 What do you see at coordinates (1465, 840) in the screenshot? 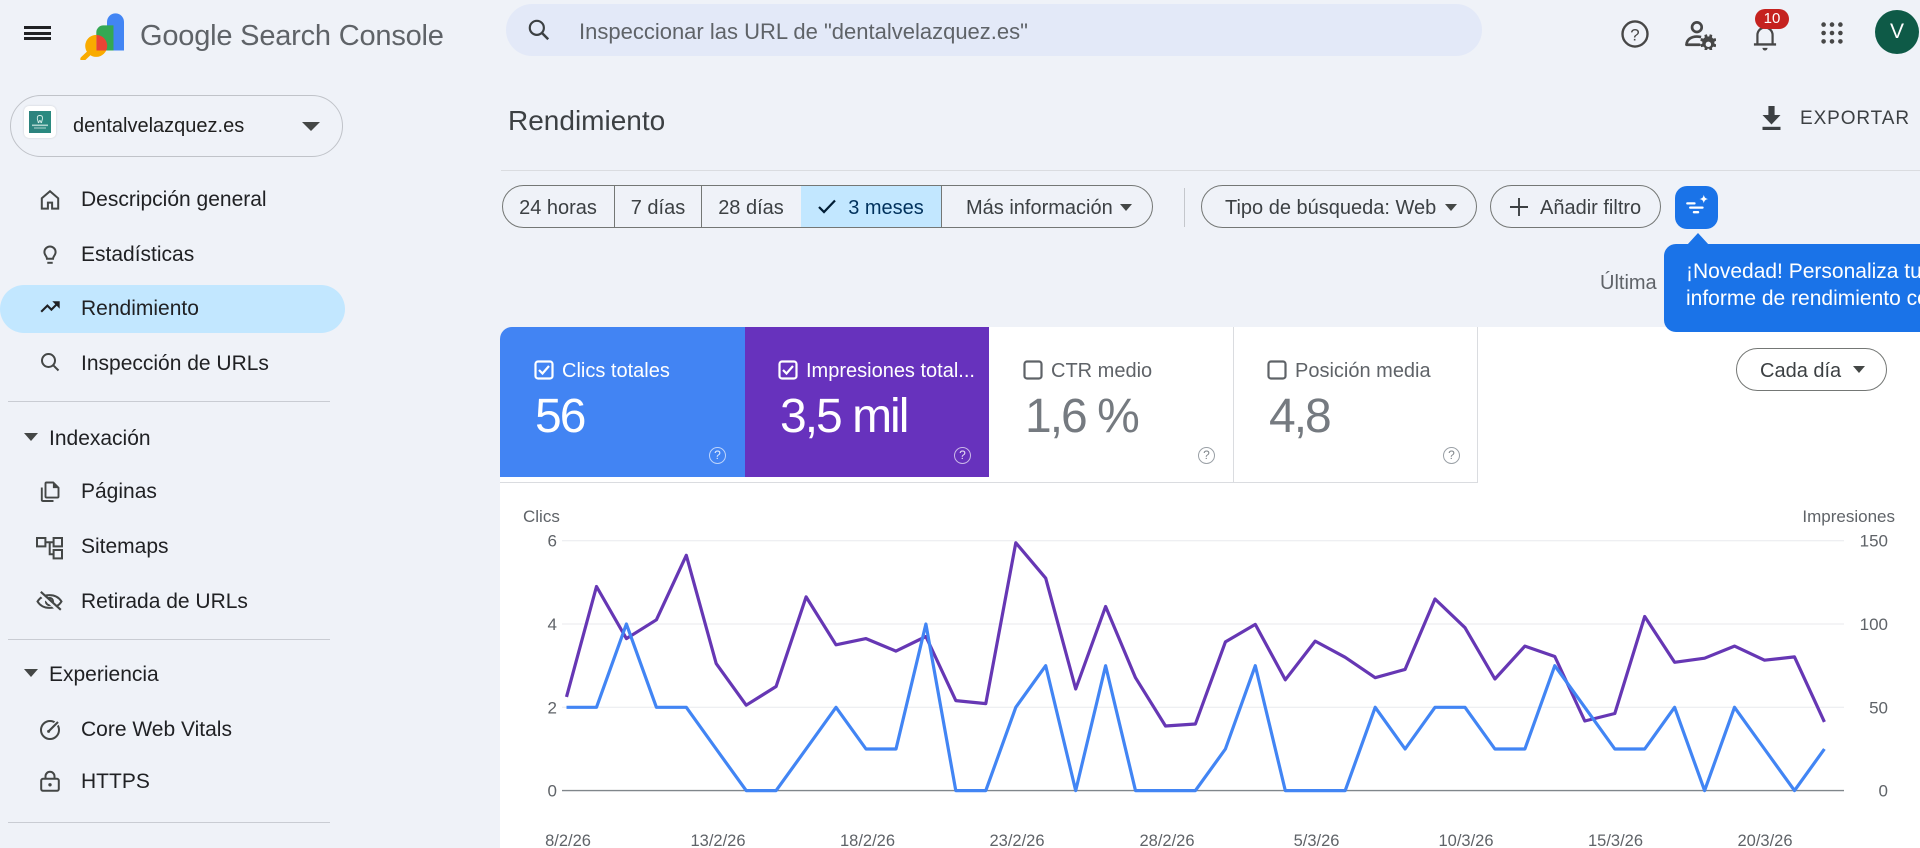
I see `svg-text: 10/3/26` at bounding box center [1465, 840].